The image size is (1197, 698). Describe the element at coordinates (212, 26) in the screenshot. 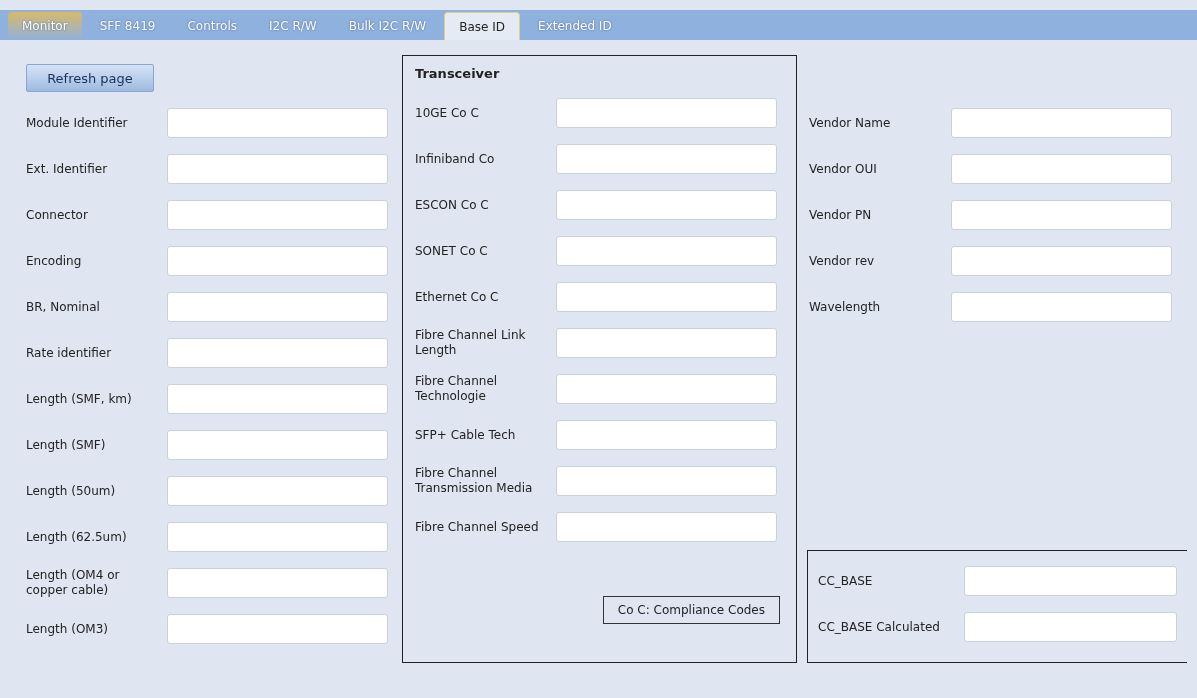

I see `tab: Controls` at that location.